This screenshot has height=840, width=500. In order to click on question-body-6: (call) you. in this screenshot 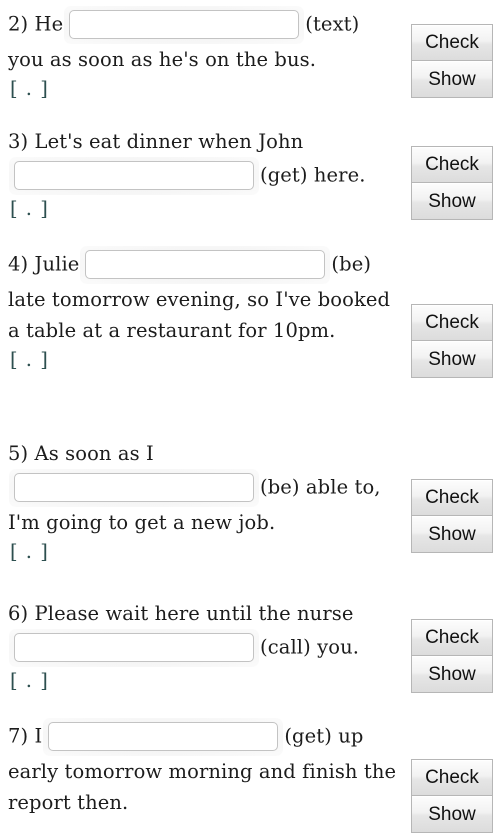, I will do `click(208, 648)`.